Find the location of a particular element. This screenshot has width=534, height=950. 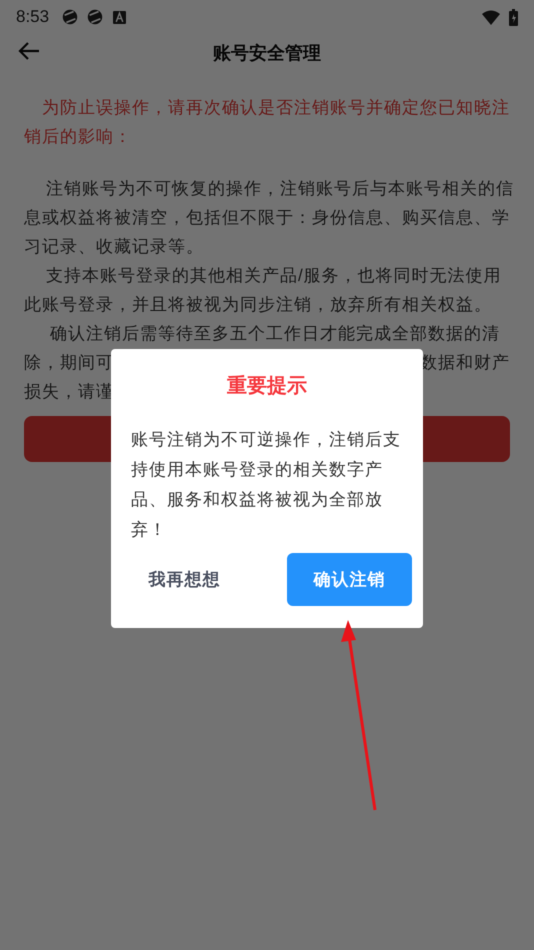

cancel-button: 我再想想 is located at coordinates (184, 579).